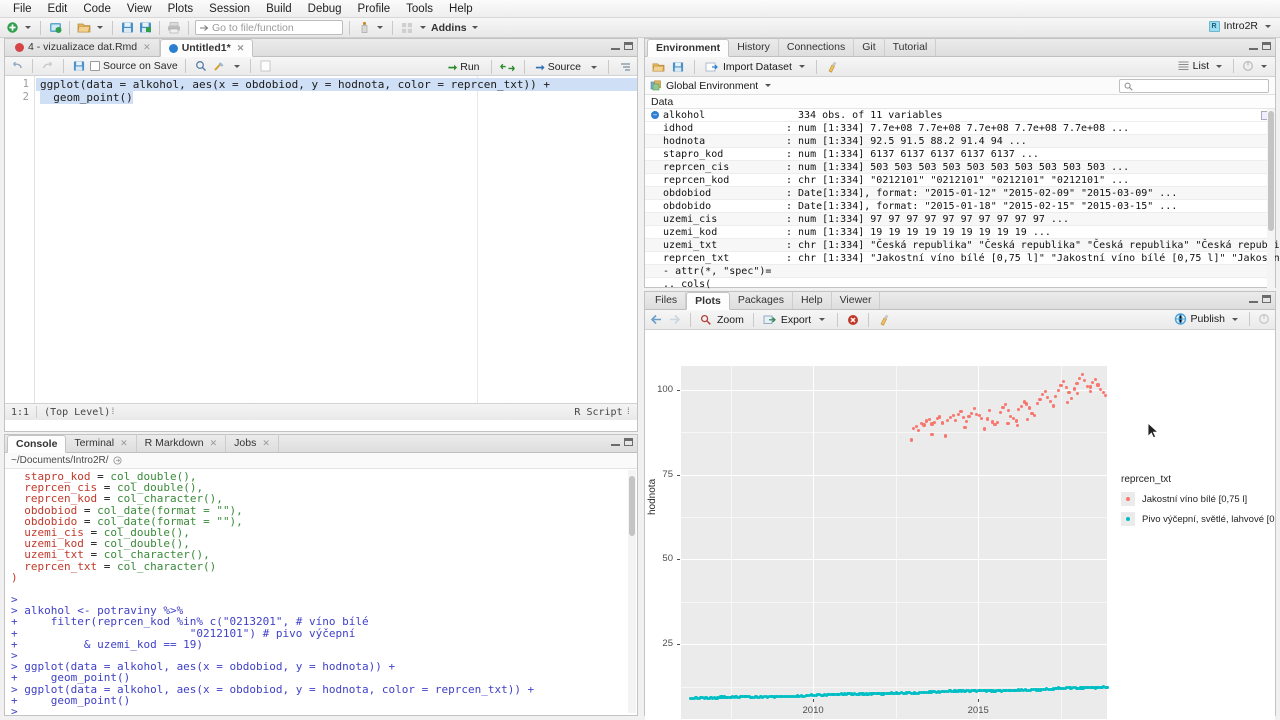  Describe the element at coordinates (602, 412) in the screenshot. I see `doc-type-selector: R Script ⁞` at that location.